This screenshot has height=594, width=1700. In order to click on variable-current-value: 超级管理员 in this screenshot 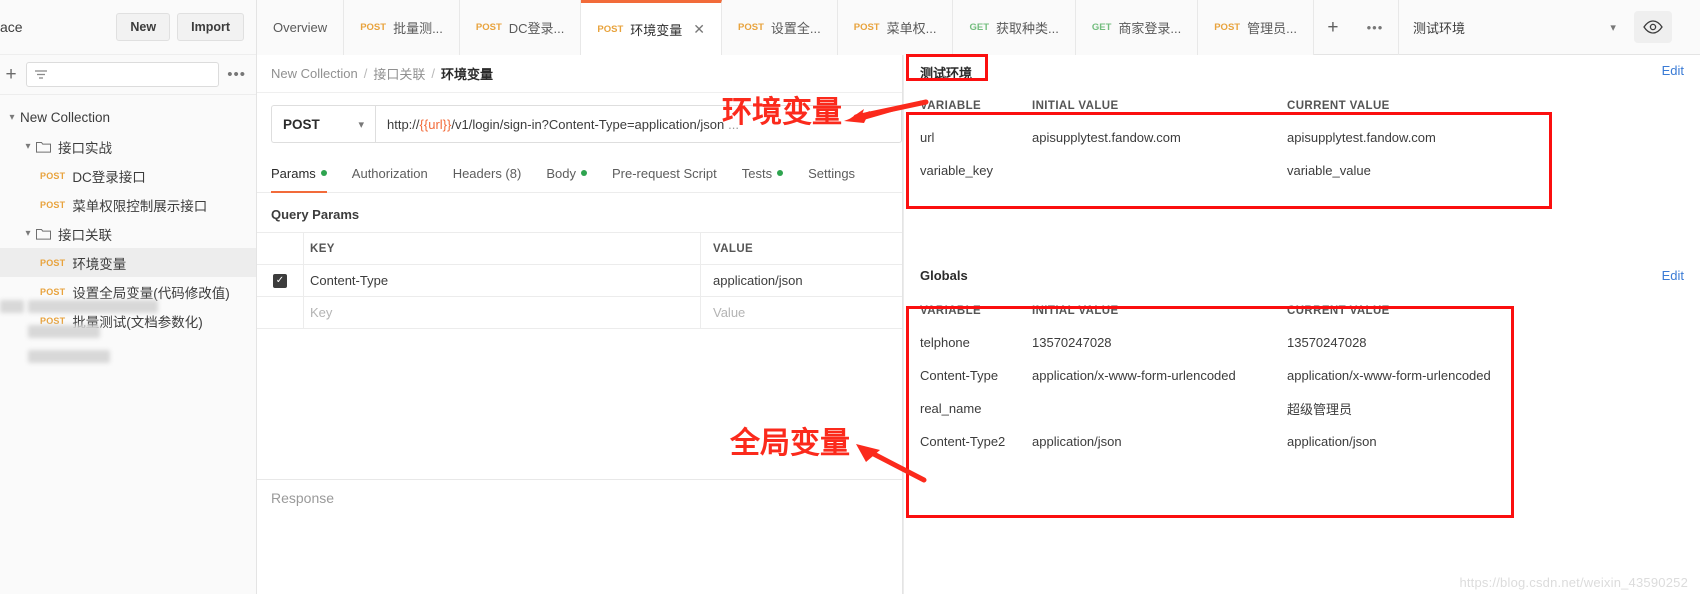, I will do `click(1320, 409)`.